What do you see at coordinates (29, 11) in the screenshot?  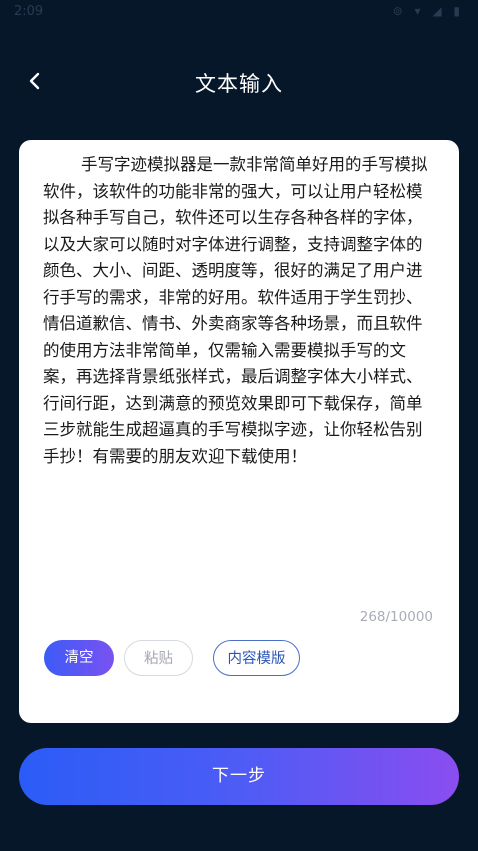 I see `status-time: 2:09` at bounding box center [29, 11].